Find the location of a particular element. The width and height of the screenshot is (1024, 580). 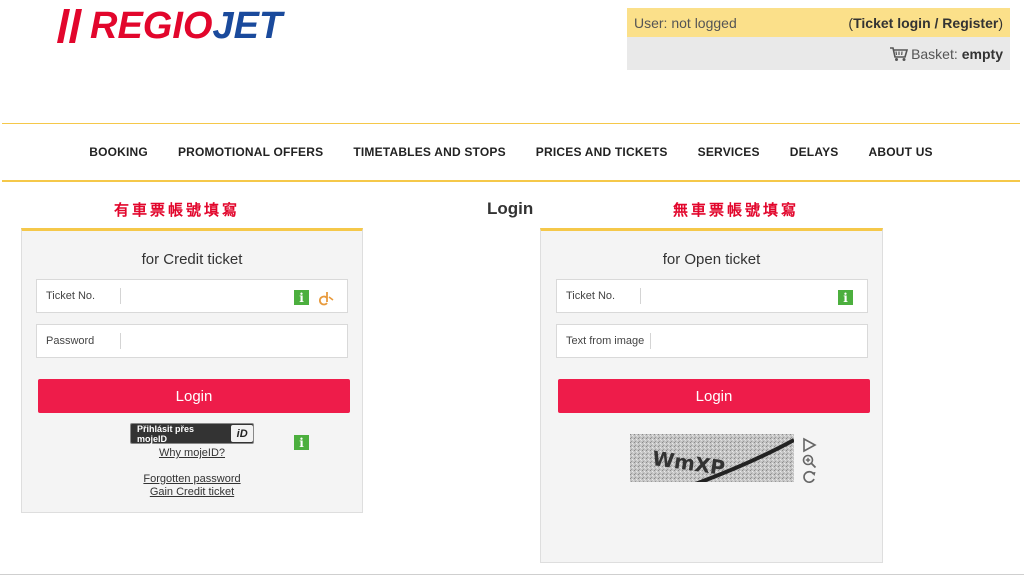

regiojet-logo: REGIOJET is located at coordinates (169, 26).